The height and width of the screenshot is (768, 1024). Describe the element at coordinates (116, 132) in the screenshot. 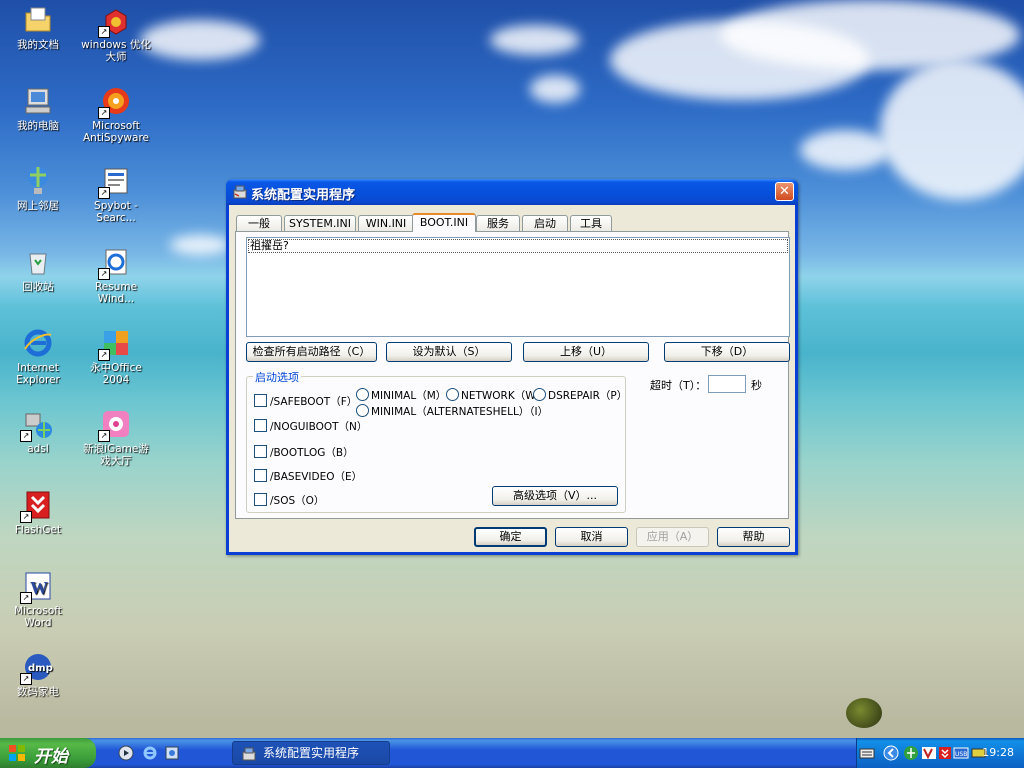

I see `desktop-icon-label: Microsoft AntiSpyware` at that location.